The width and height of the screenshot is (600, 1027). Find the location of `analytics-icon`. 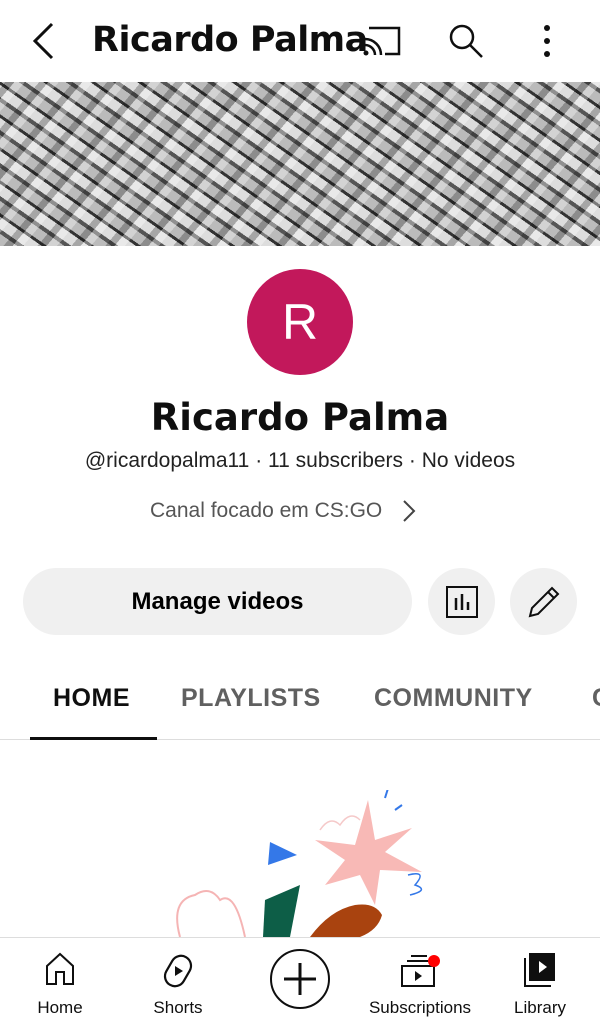

analytics-icon is located at coordinates (461, 601).